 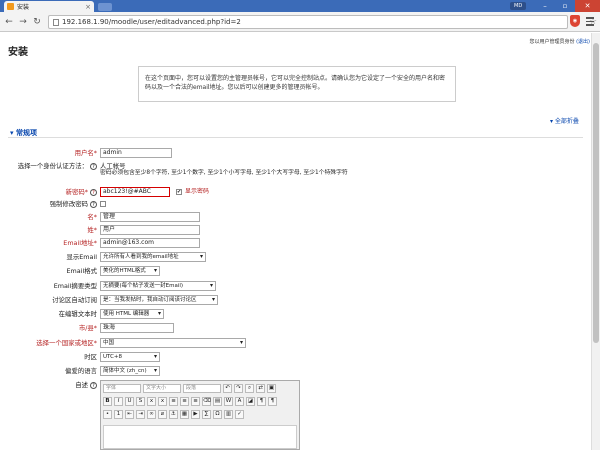 I want to click on text-color-icon: A, so click(x=239, y=401).